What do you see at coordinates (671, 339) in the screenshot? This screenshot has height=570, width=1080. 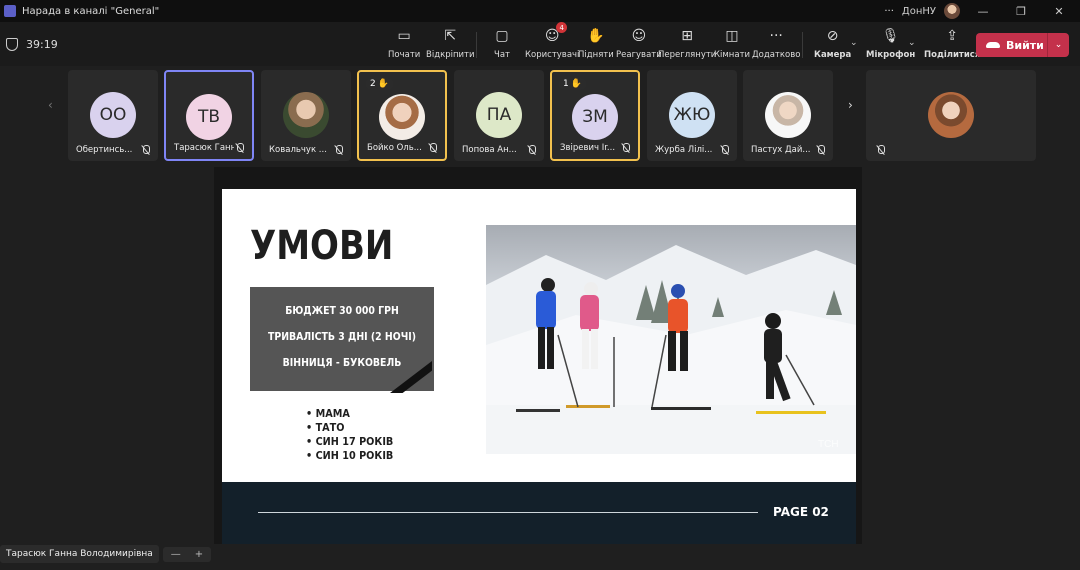 I see `ski-family-photo: TCH` at bounding box center [671, 339].